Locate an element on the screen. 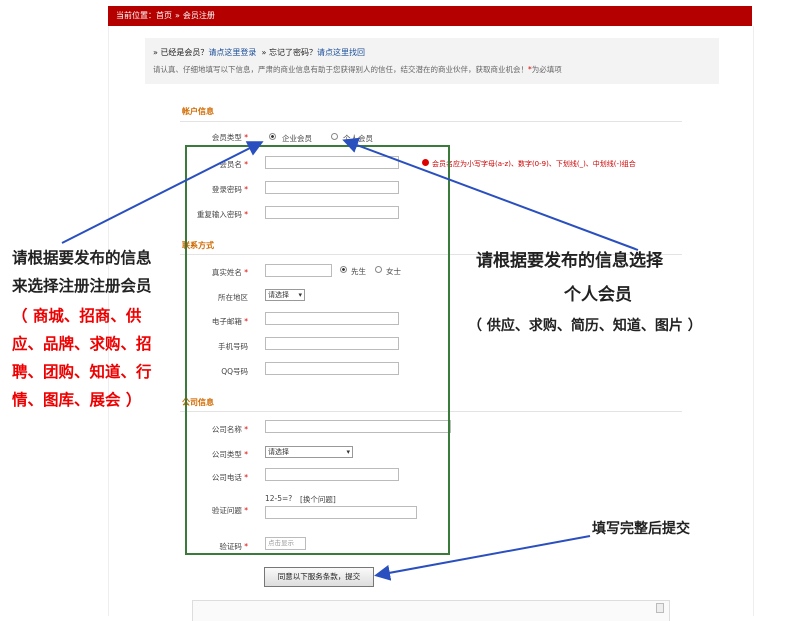  arrow-to-submit is located at coordinates (482, 558).